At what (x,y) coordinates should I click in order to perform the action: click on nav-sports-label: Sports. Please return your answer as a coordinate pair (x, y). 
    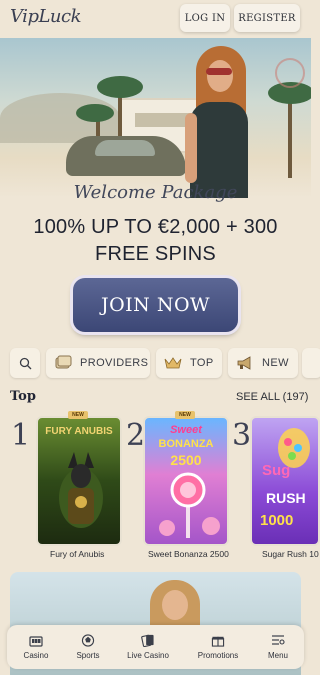
    Looking at the image, I should click on (88, 655).